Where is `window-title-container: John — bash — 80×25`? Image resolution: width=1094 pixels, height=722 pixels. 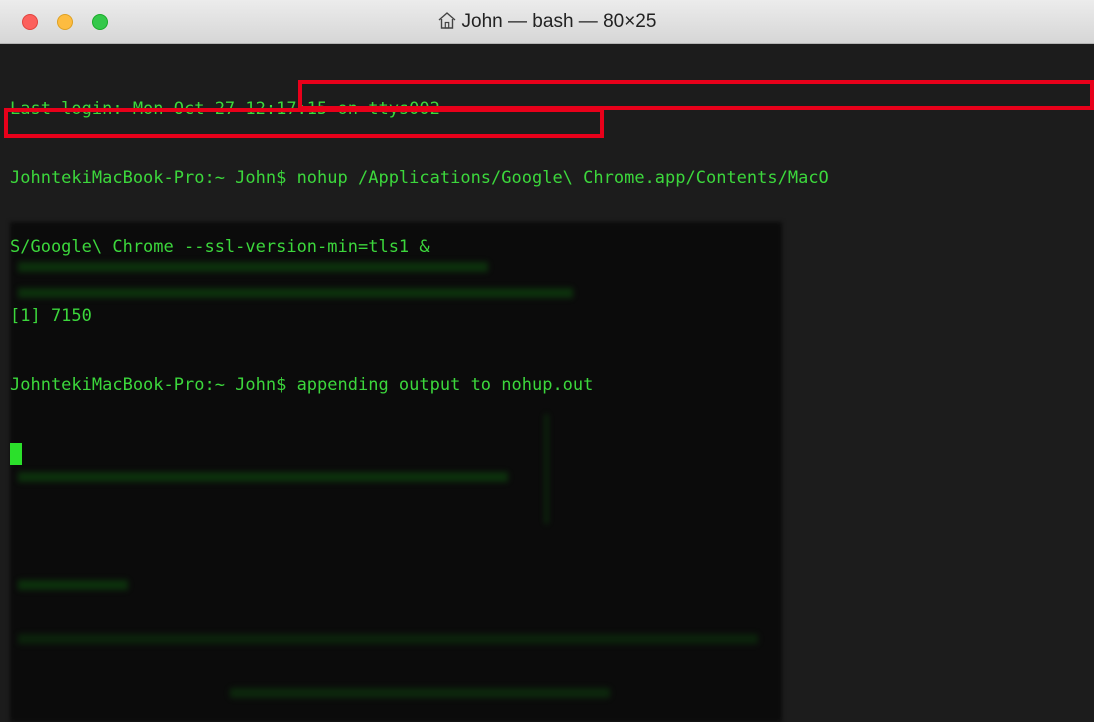 window-title-container: John — bash — 80×25 is located at coordinates (547, 22).